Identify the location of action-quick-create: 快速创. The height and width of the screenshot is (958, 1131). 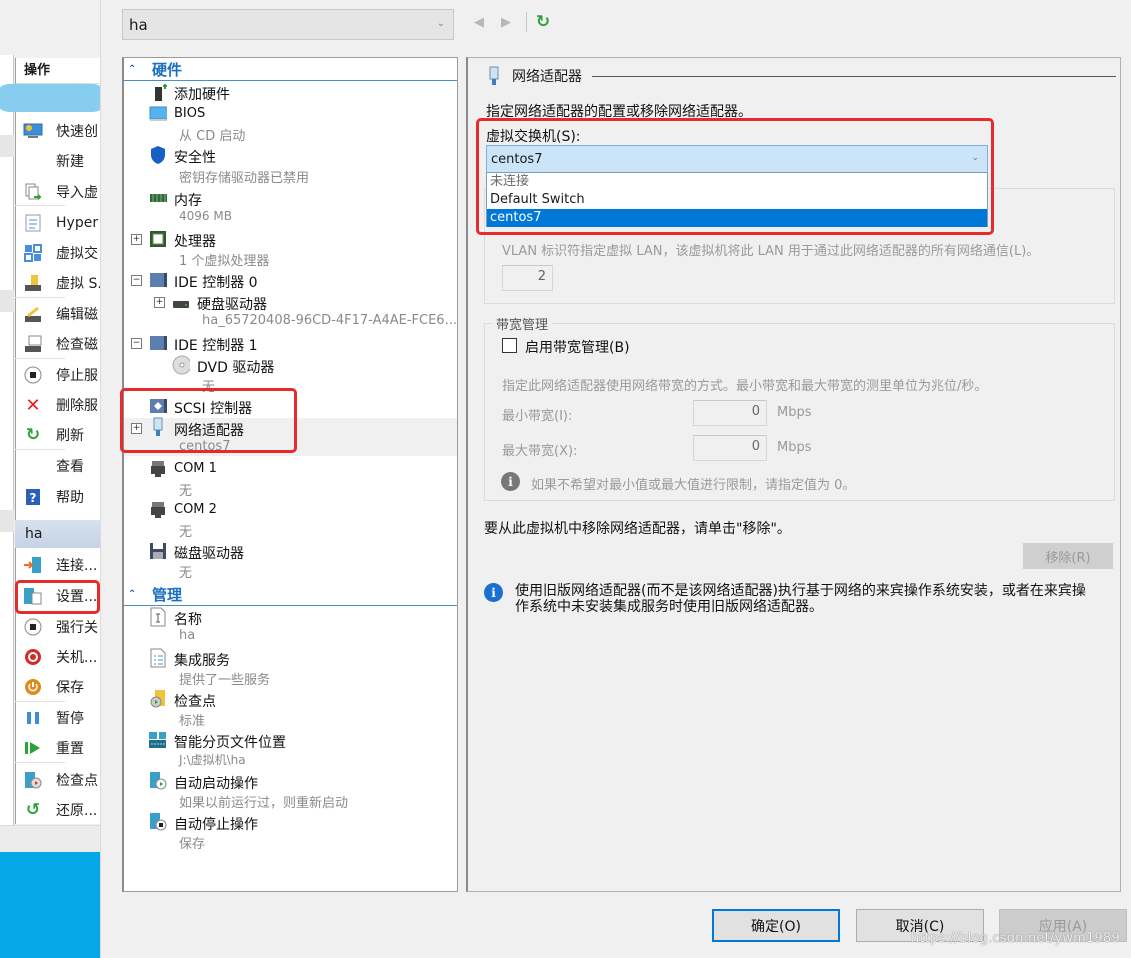
(57, 131).